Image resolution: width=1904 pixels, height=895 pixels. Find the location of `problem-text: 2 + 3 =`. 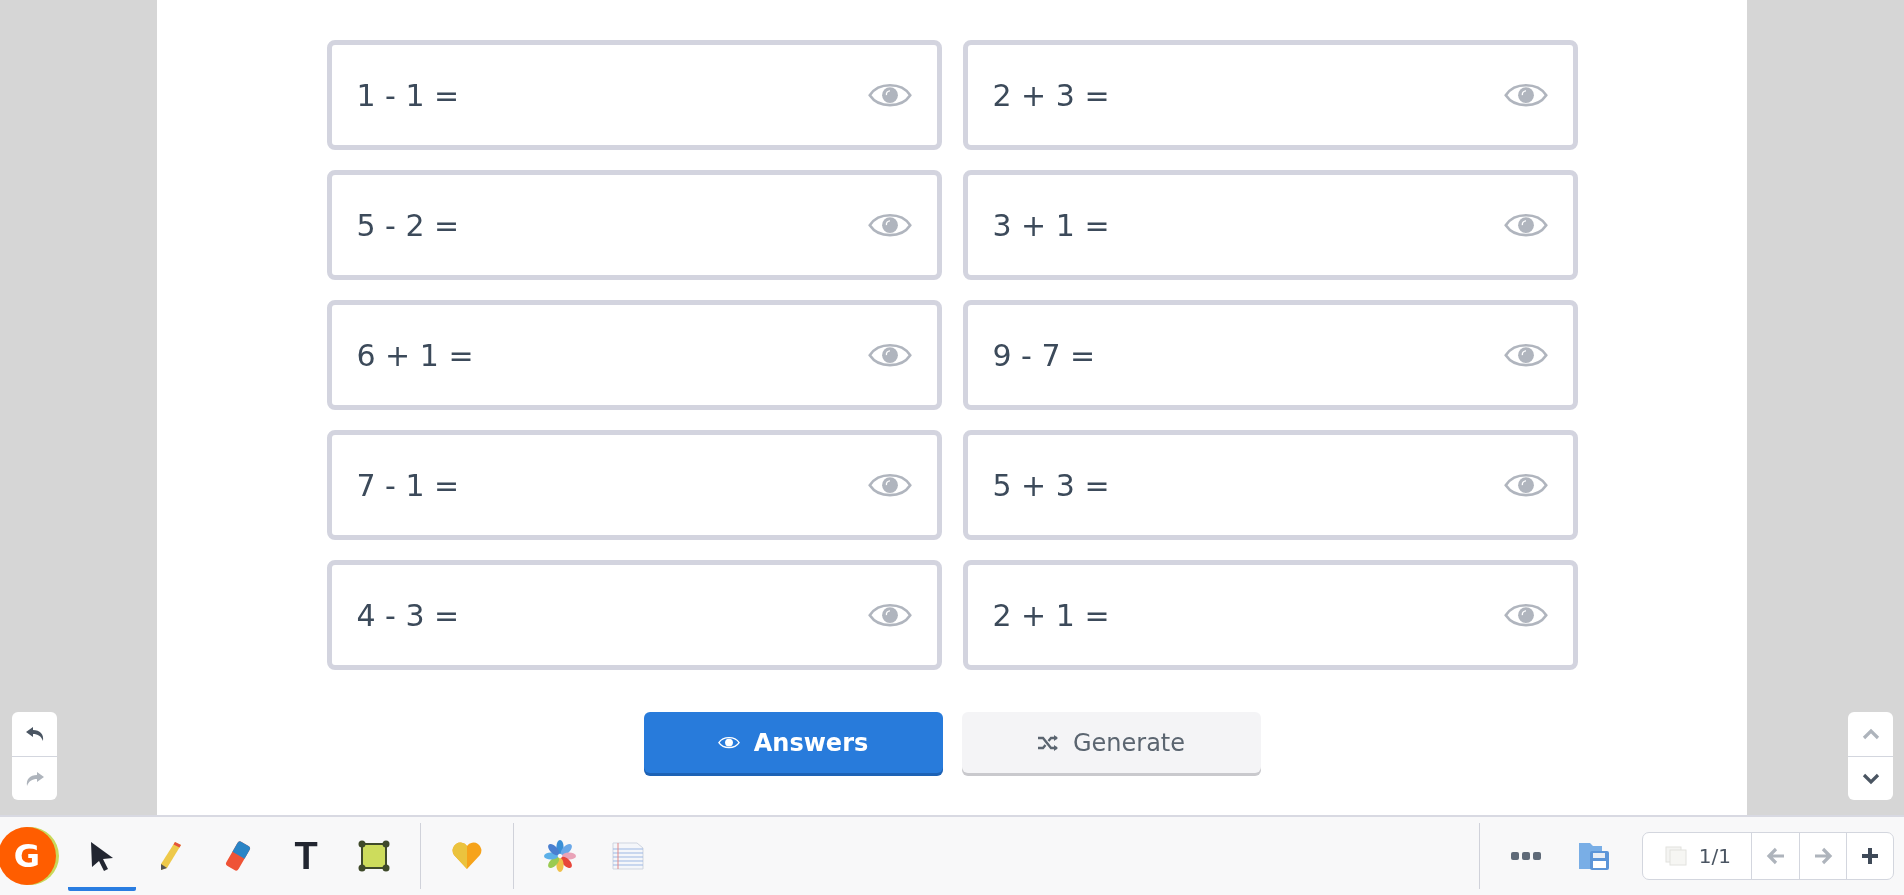

problem-text: 2 + 3 = is located at coordinates (1051, 95).